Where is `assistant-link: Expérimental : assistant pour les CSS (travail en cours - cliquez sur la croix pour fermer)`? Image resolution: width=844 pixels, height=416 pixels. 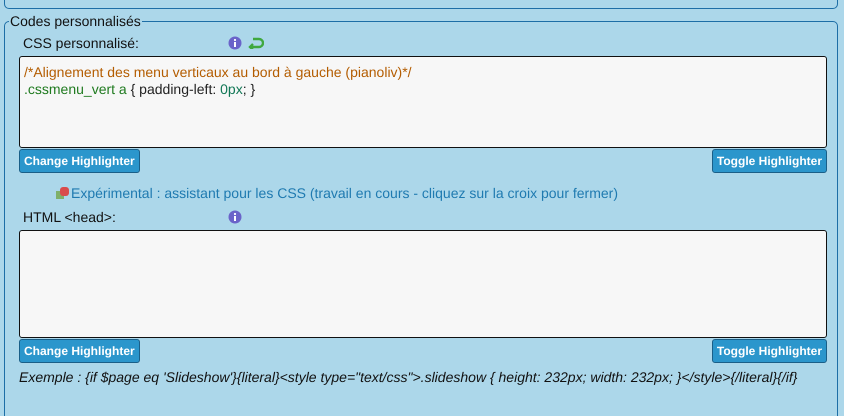 assistant-link: Expérimental : assistant pour les CSS (travail en cours - cliquez sur la croix pour fermer) is located at coordinates (344, 193).